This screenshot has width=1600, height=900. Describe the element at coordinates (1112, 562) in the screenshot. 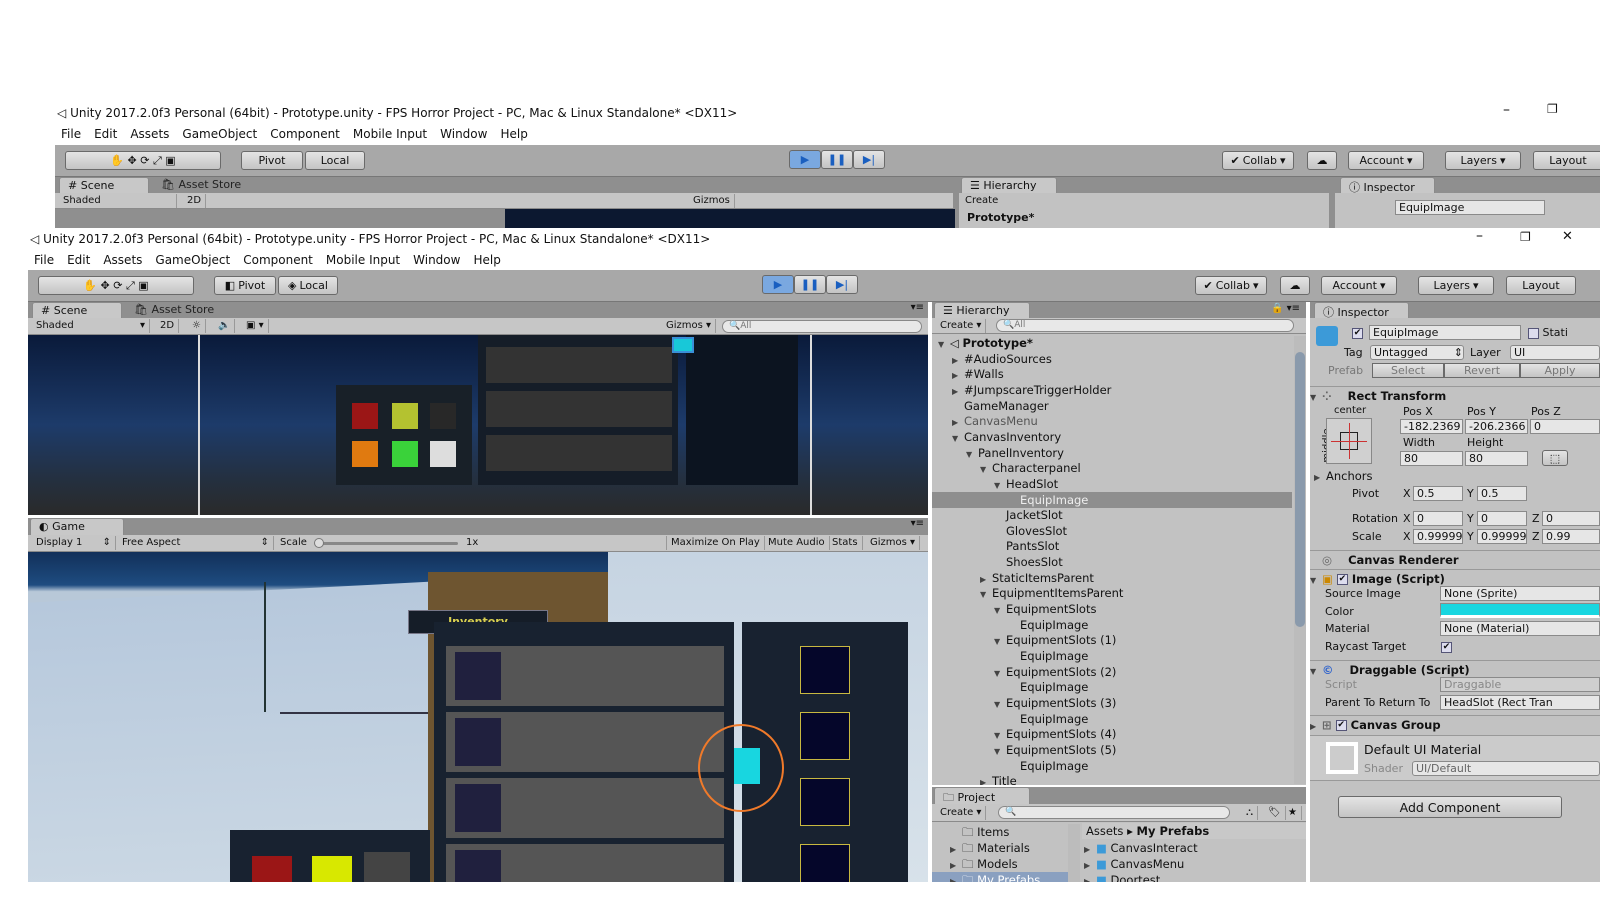

I see `hierarchy-item: ShoesSlot` at that location.